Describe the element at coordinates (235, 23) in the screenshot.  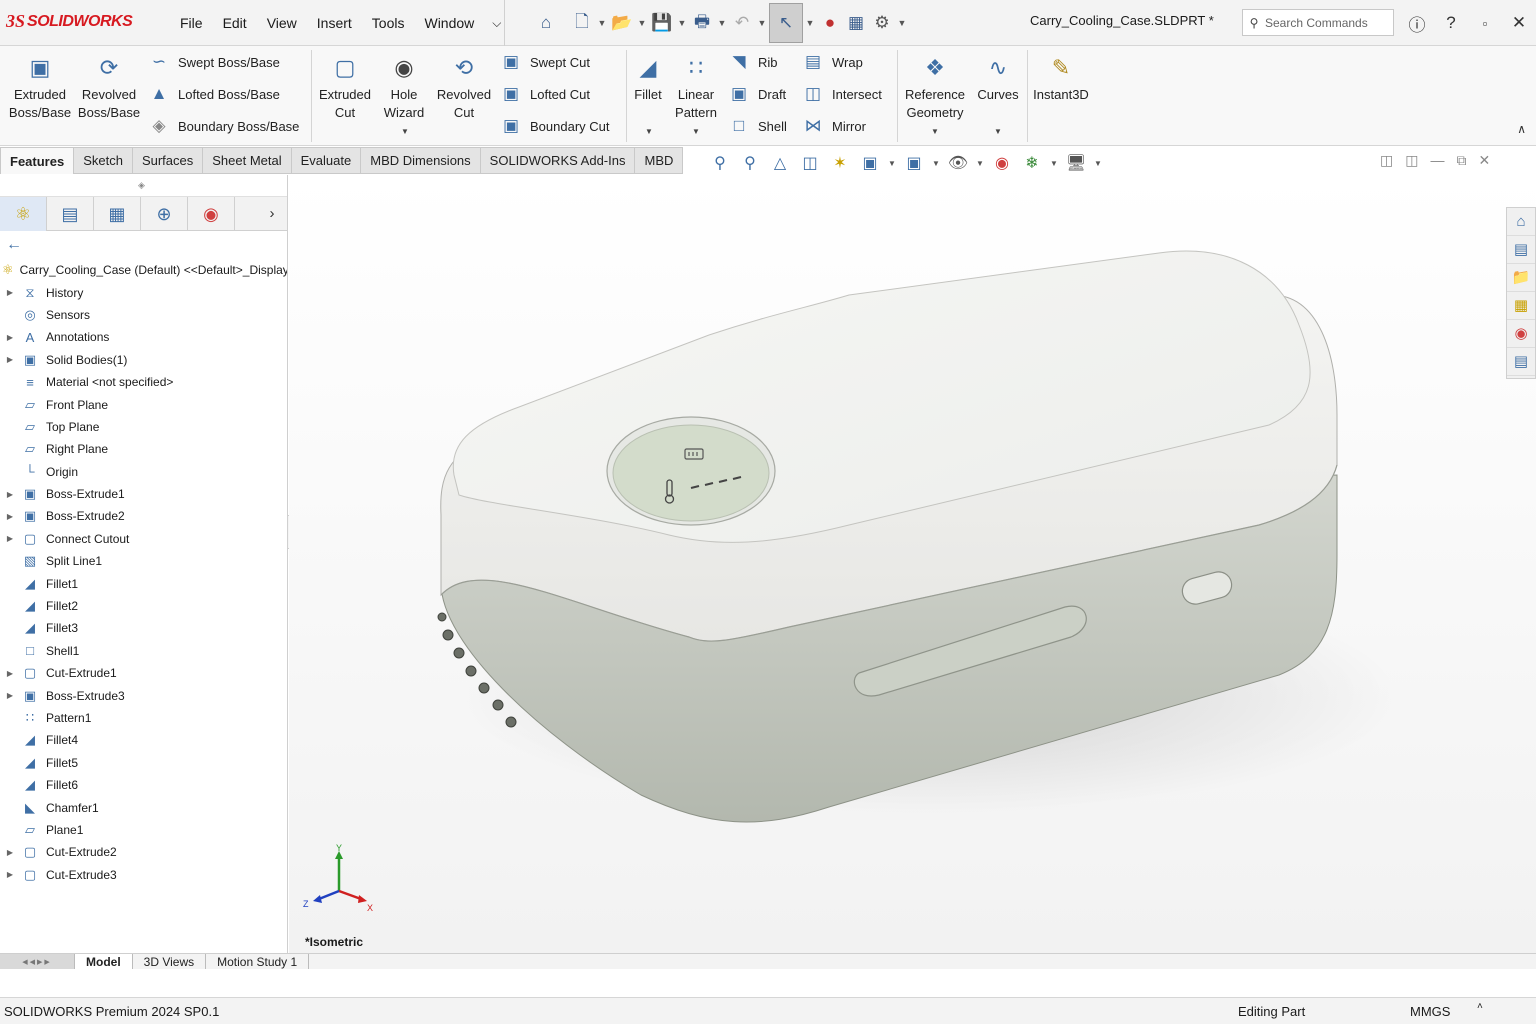
I see `menu-edit: Edit` at that location.